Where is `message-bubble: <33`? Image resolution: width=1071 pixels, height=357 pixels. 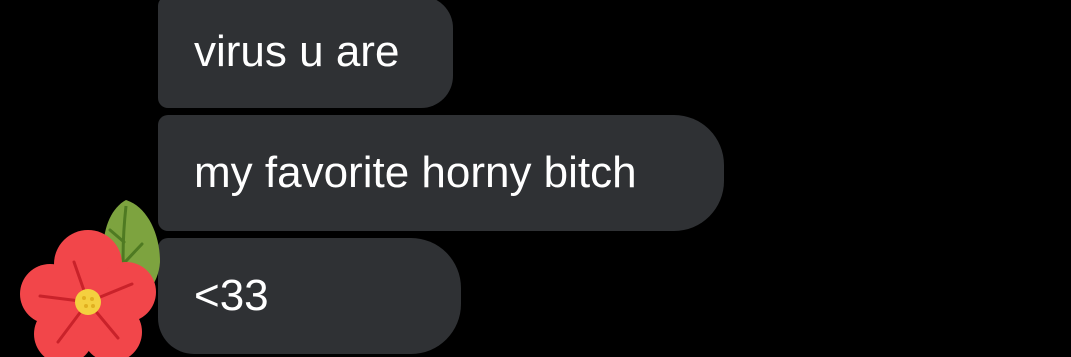 message-bubble: <33 is located at coordinates (309, 296).